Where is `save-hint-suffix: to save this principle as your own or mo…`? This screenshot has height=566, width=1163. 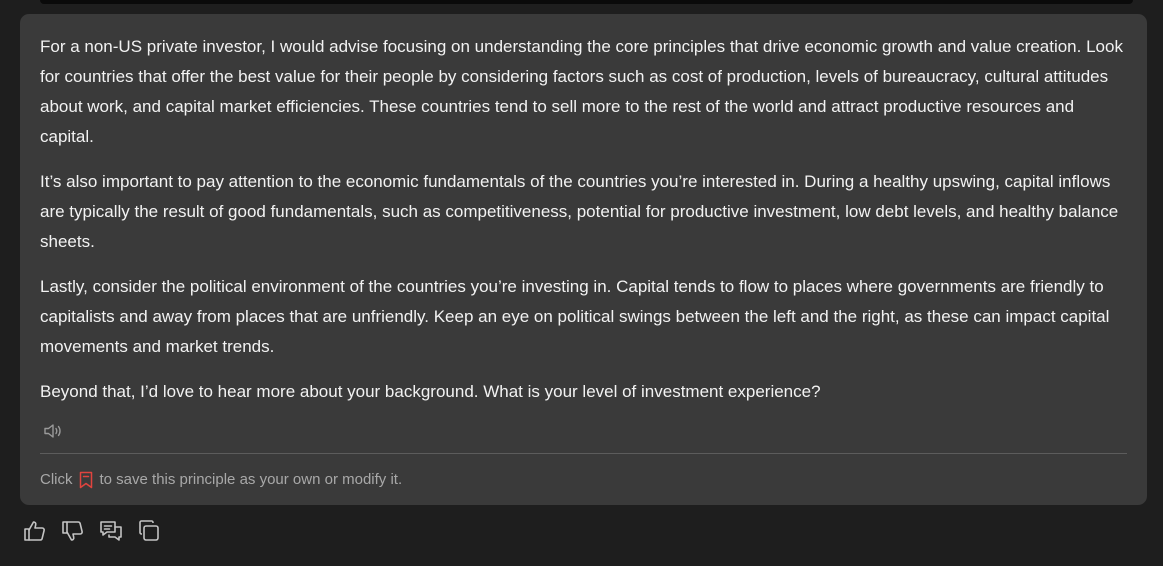 save-hint-suffix: to save this principle as your own or mo… is located at coordinates (251, 479).